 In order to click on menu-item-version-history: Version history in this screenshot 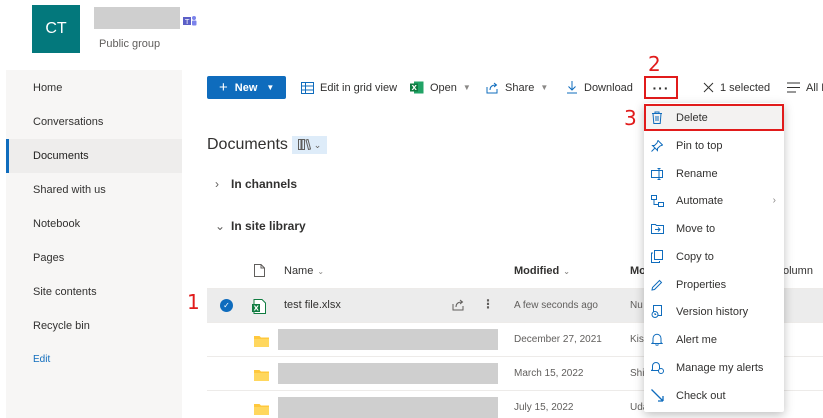, I will do `click(714, 311)`.